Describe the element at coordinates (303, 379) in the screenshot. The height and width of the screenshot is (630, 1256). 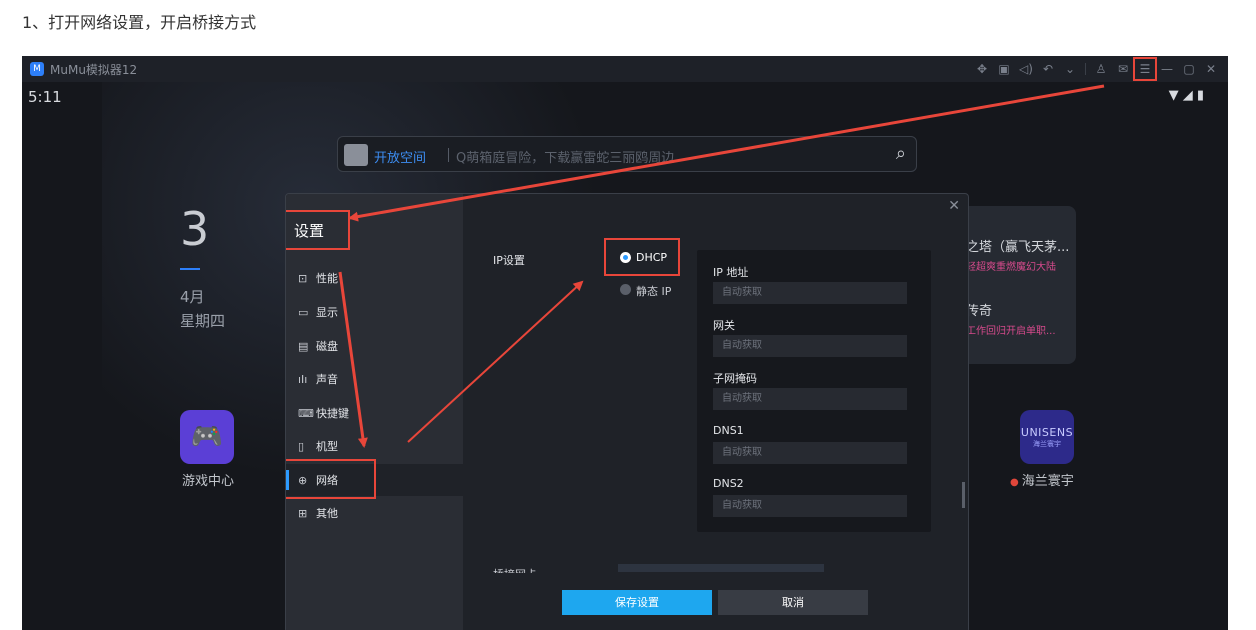
I see `sound-icon: ıIı` at that location.